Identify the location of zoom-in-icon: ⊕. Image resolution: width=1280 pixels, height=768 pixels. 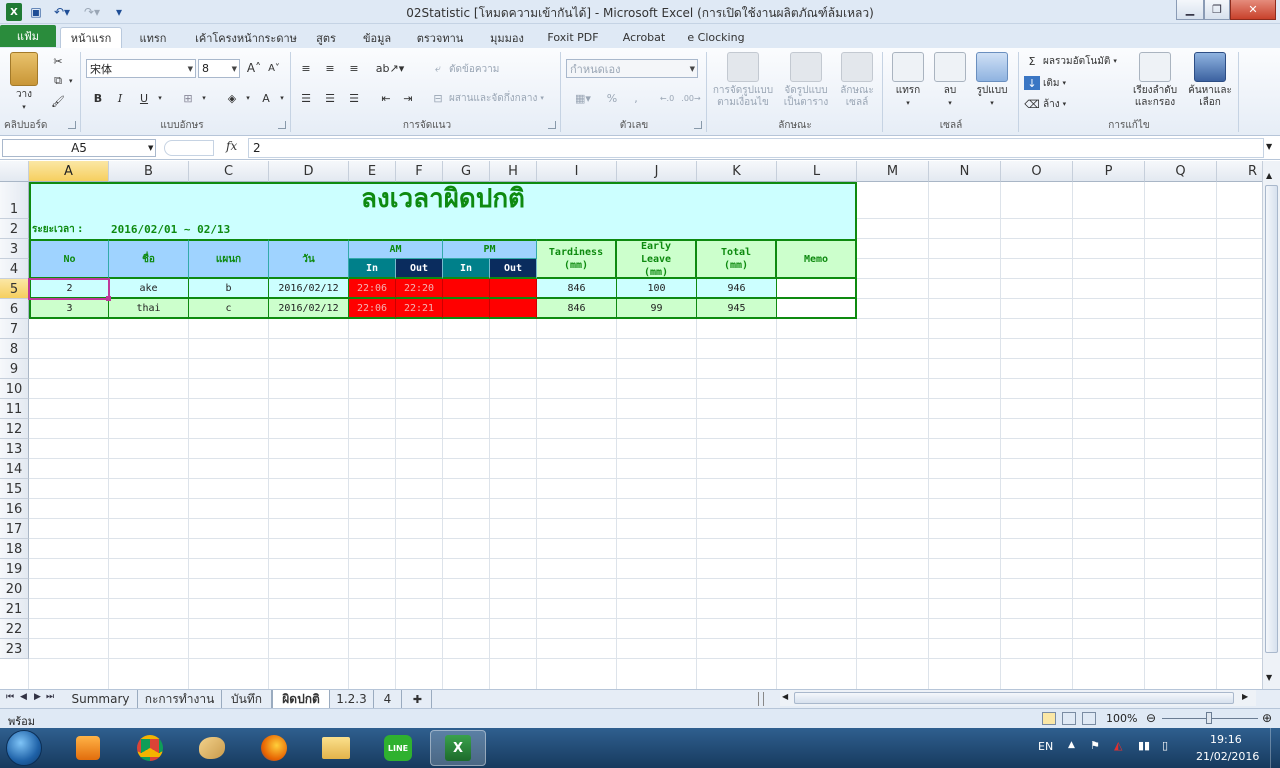
(1267, 718).